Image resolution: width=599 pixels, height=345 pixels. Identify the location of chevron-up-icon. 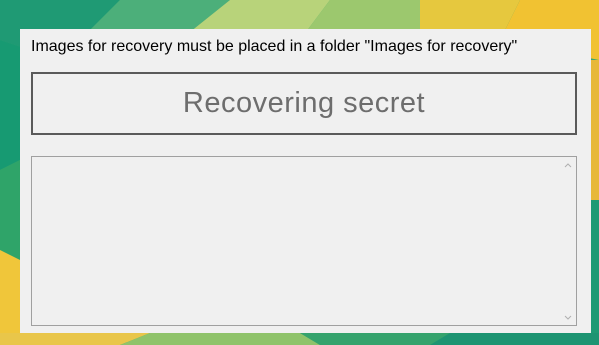
(568, 165).